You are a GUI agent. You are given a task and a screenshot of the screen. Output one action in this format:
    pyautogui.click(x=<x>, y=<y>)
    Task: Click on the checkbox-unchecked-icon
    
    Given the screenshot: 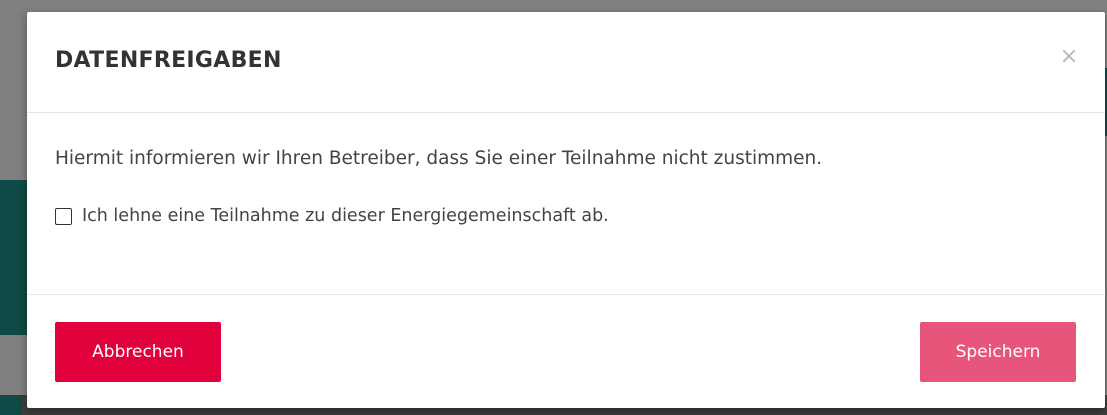 What is the action you would take?
    pyautogui.click(x=63, y=216)
    